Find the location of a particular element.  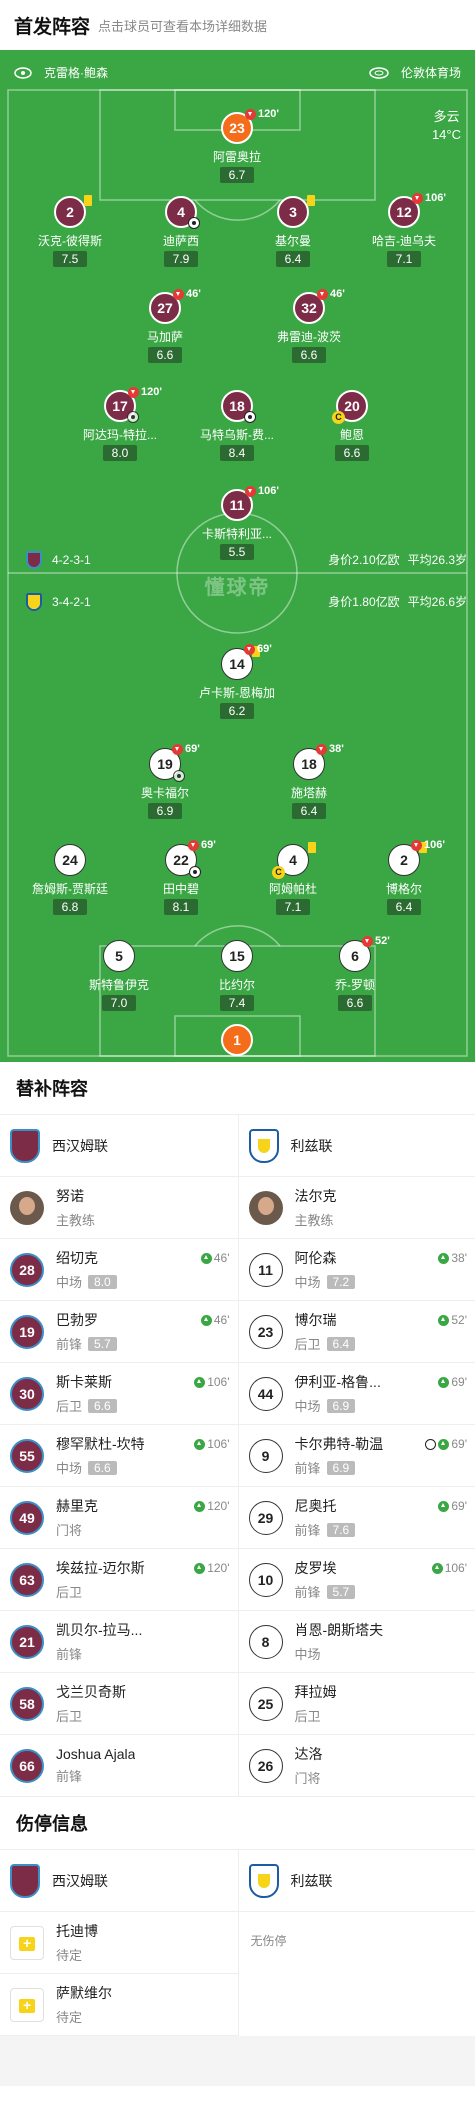

sub-player-row: 19 巴勃罗 前锋 5.7 46' is located at coordinates (119, 1332).